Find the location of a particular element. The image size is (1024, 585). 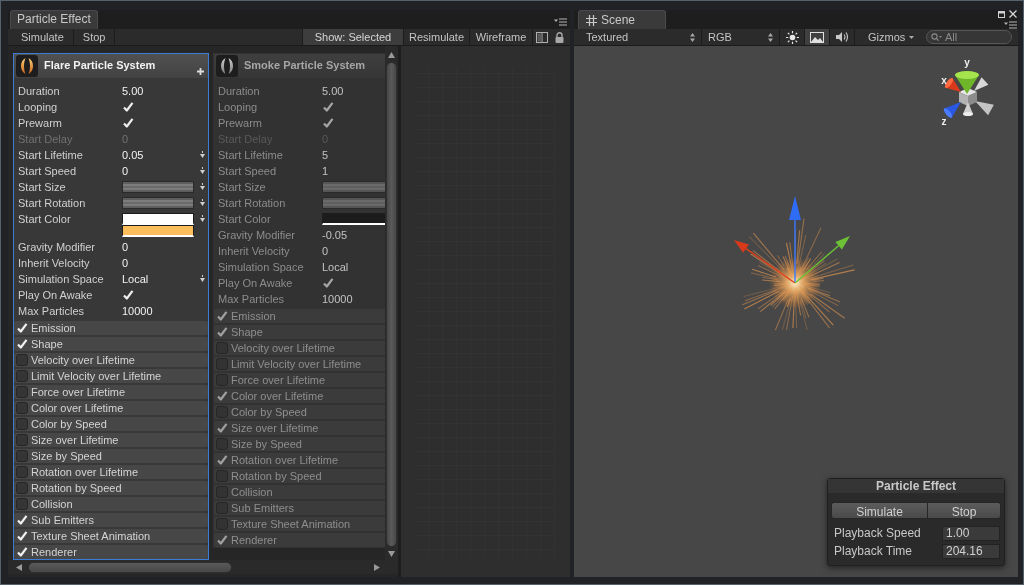

overlay-button: Stop is located at coordinates (964, 510).